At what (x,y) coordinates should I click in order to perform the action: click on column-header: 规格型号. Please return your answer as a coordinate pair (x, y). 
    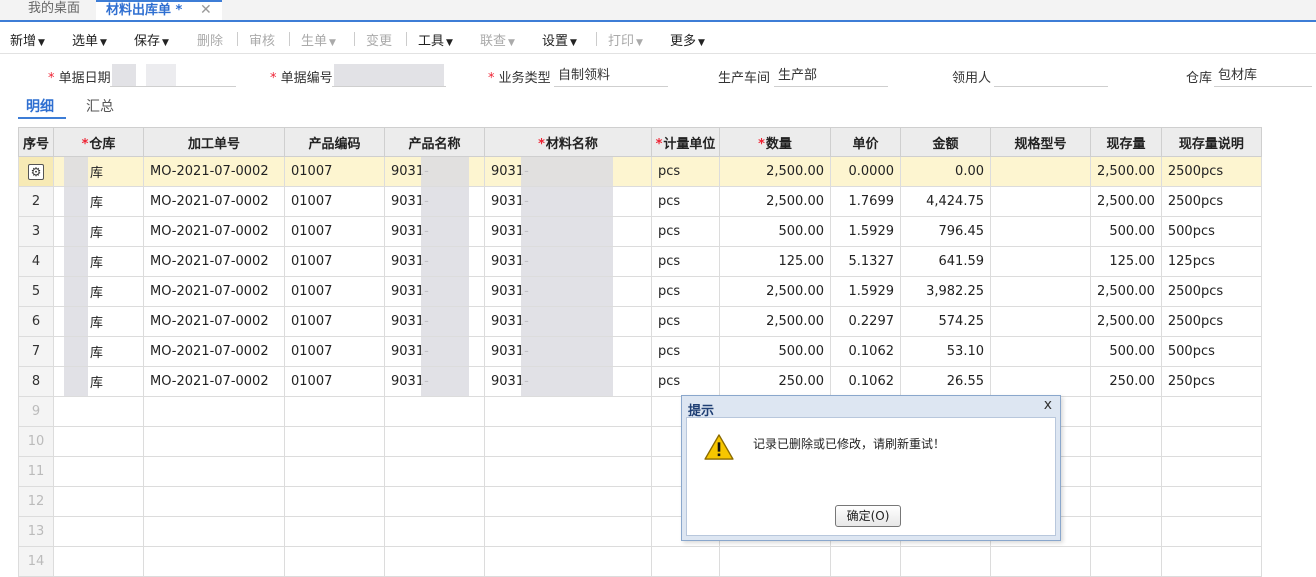
    Looking at the image, I should click on (1040, 142).